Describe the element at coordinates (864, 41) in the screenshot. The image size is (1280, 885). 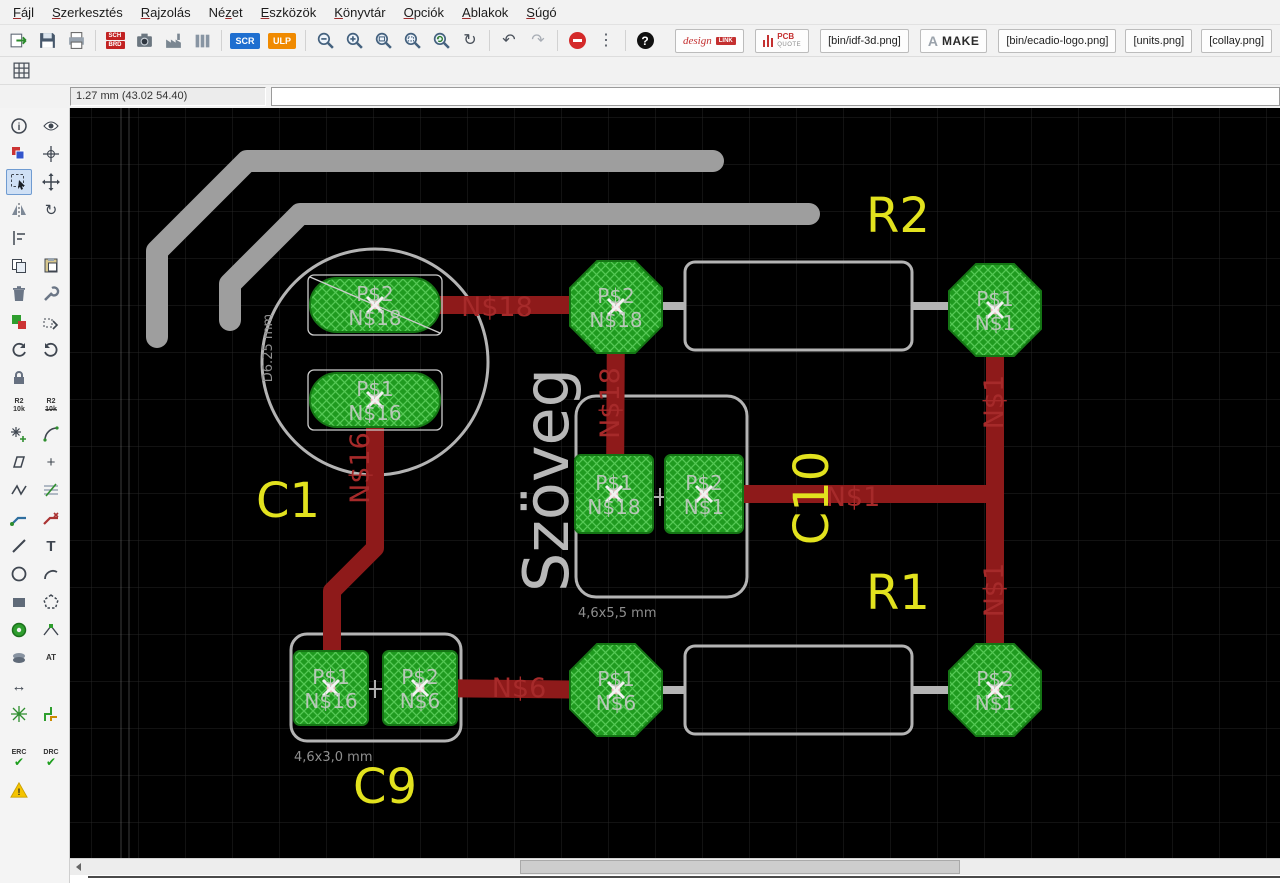
I see `idf3d-button: [bin/idf-3d.png]` at that location.